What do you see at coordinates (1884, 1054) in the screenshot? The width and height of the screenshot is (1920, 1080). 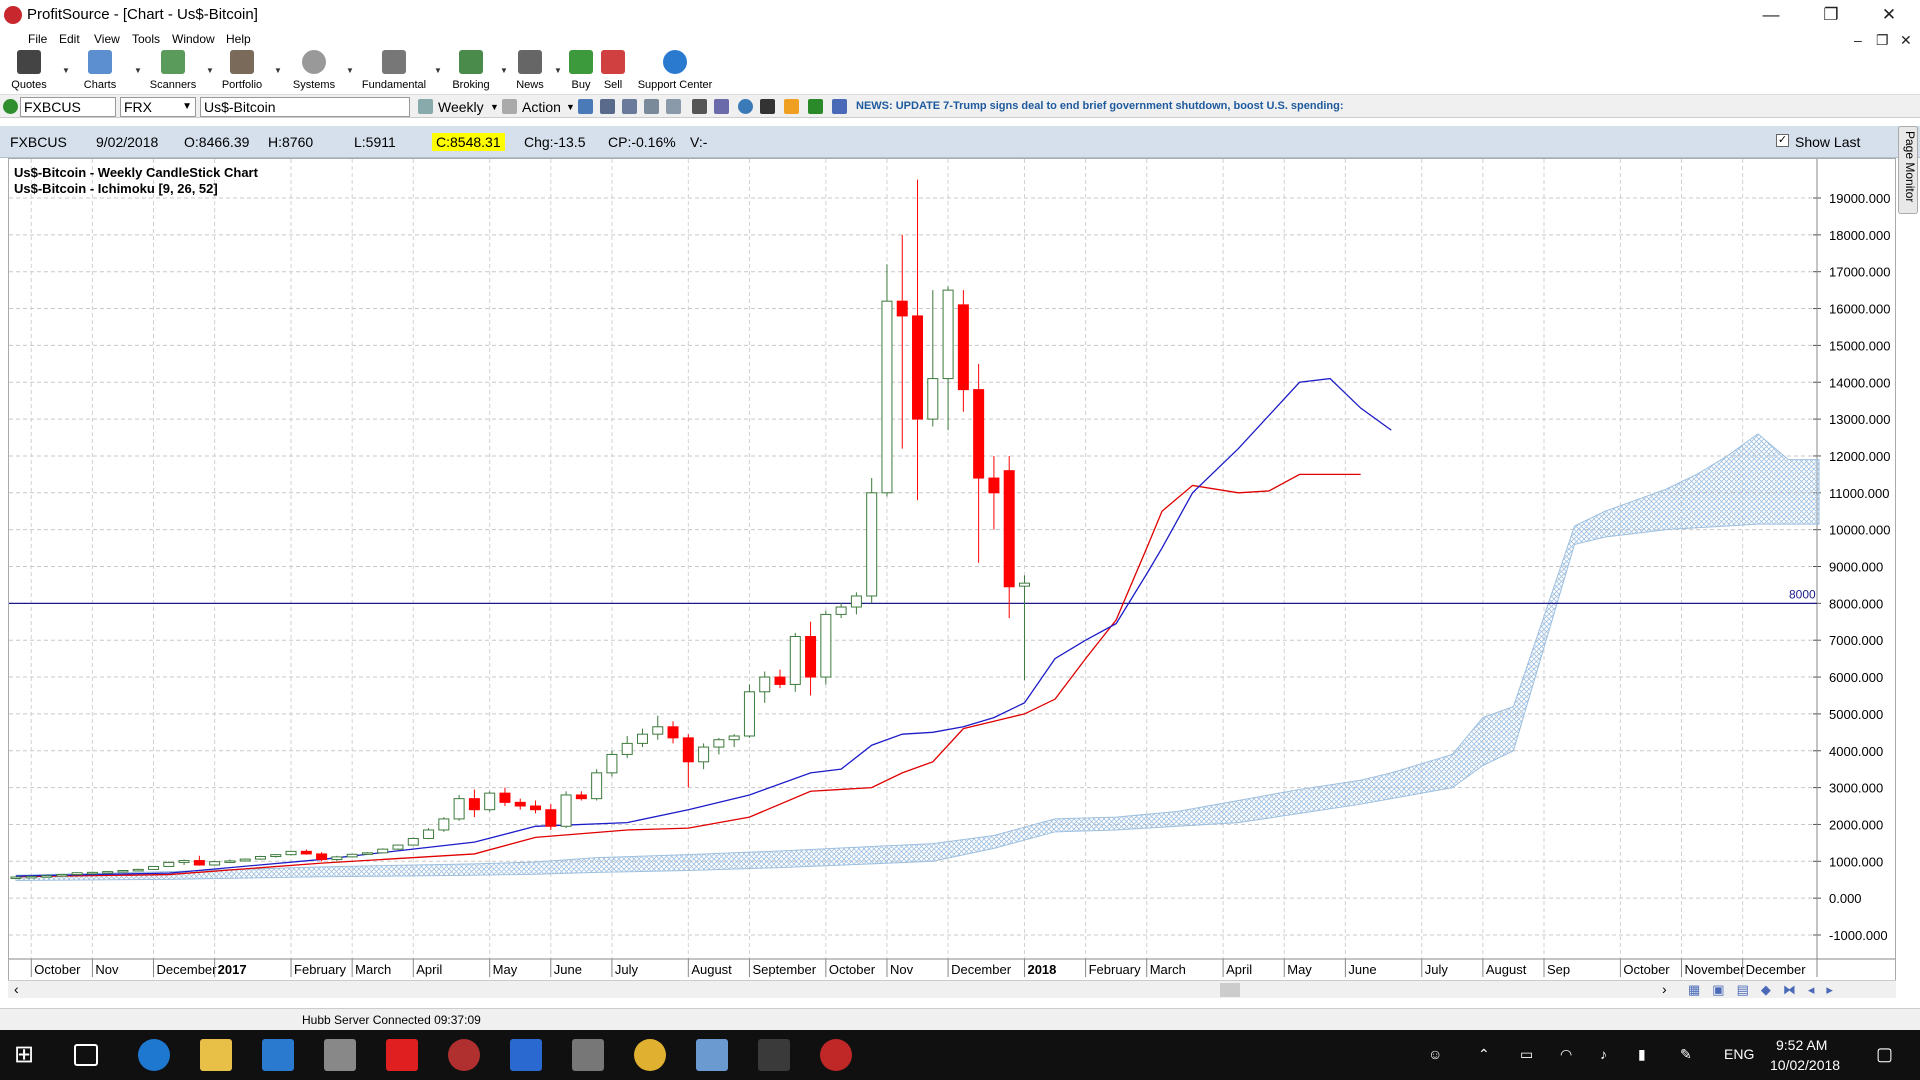 I see `action-center-icon: ▢` at bounding box center [1884, 1054].